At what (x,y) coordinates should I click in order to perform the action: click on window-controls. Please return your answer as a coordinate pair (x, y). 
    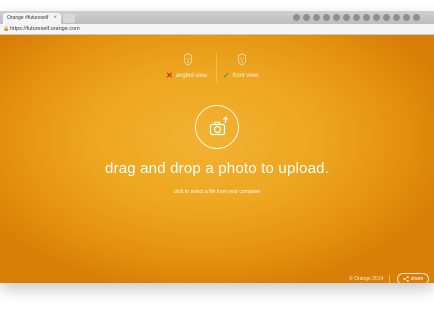
    Looking at the image, I should click on (356, 17).